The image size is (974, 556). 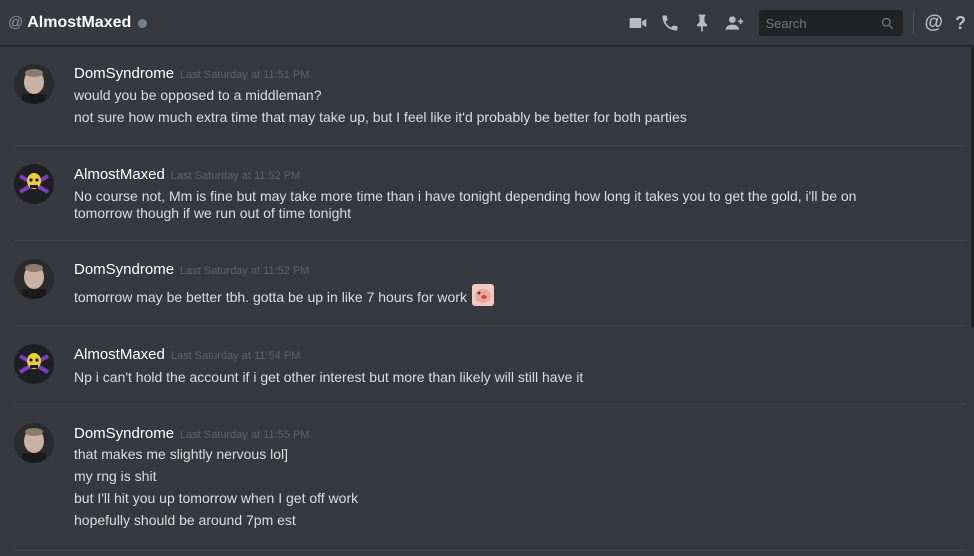 I want to click on header-toolbar: Search @ ?, so click(x=800, y=23).